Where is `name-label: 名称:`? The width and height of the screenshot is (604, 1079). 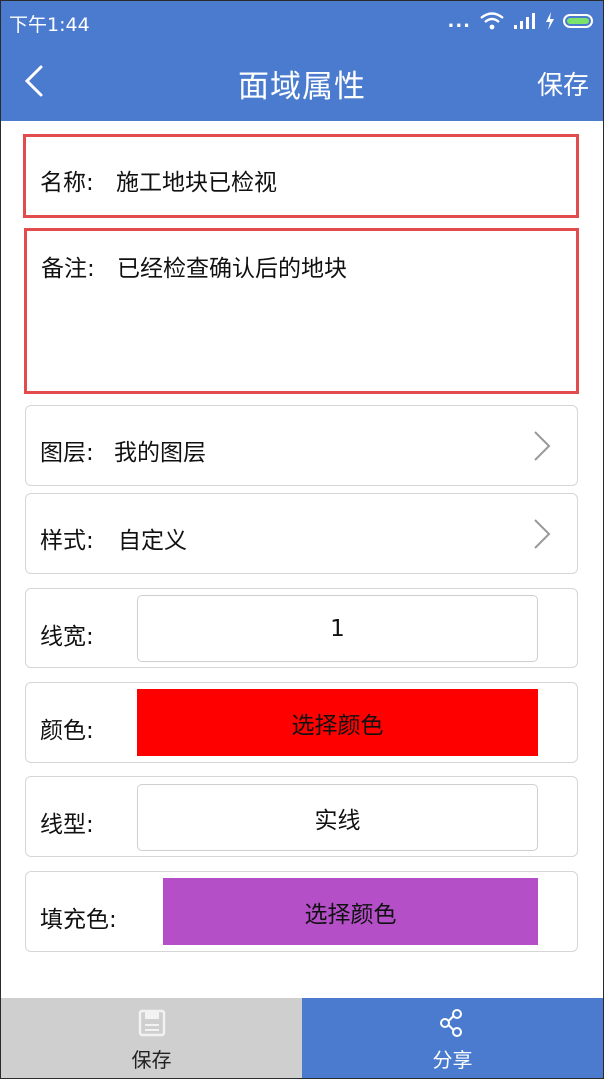
name-label: 名称: is located at coordinates (67, 183).